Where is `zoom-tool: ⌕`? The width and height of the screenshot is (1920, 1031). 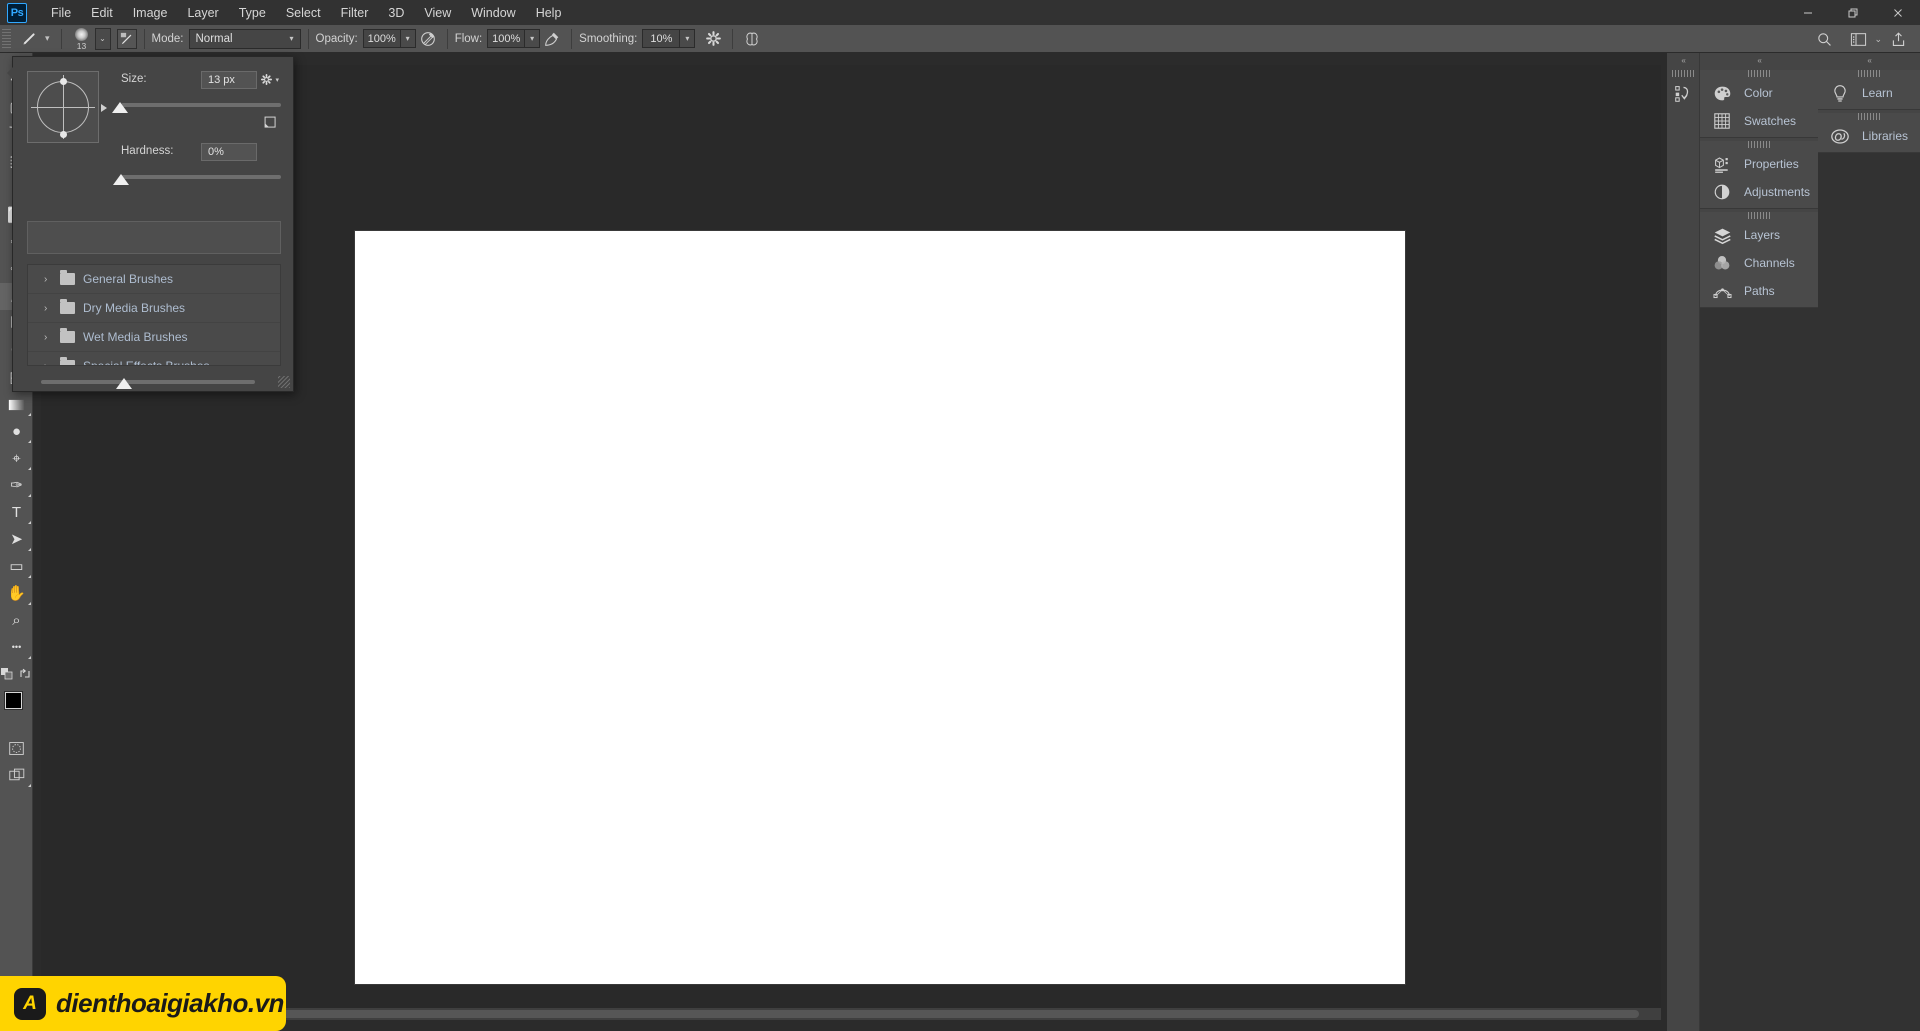 zoom-tool: ⌕ is located at coordinates (16, 620).